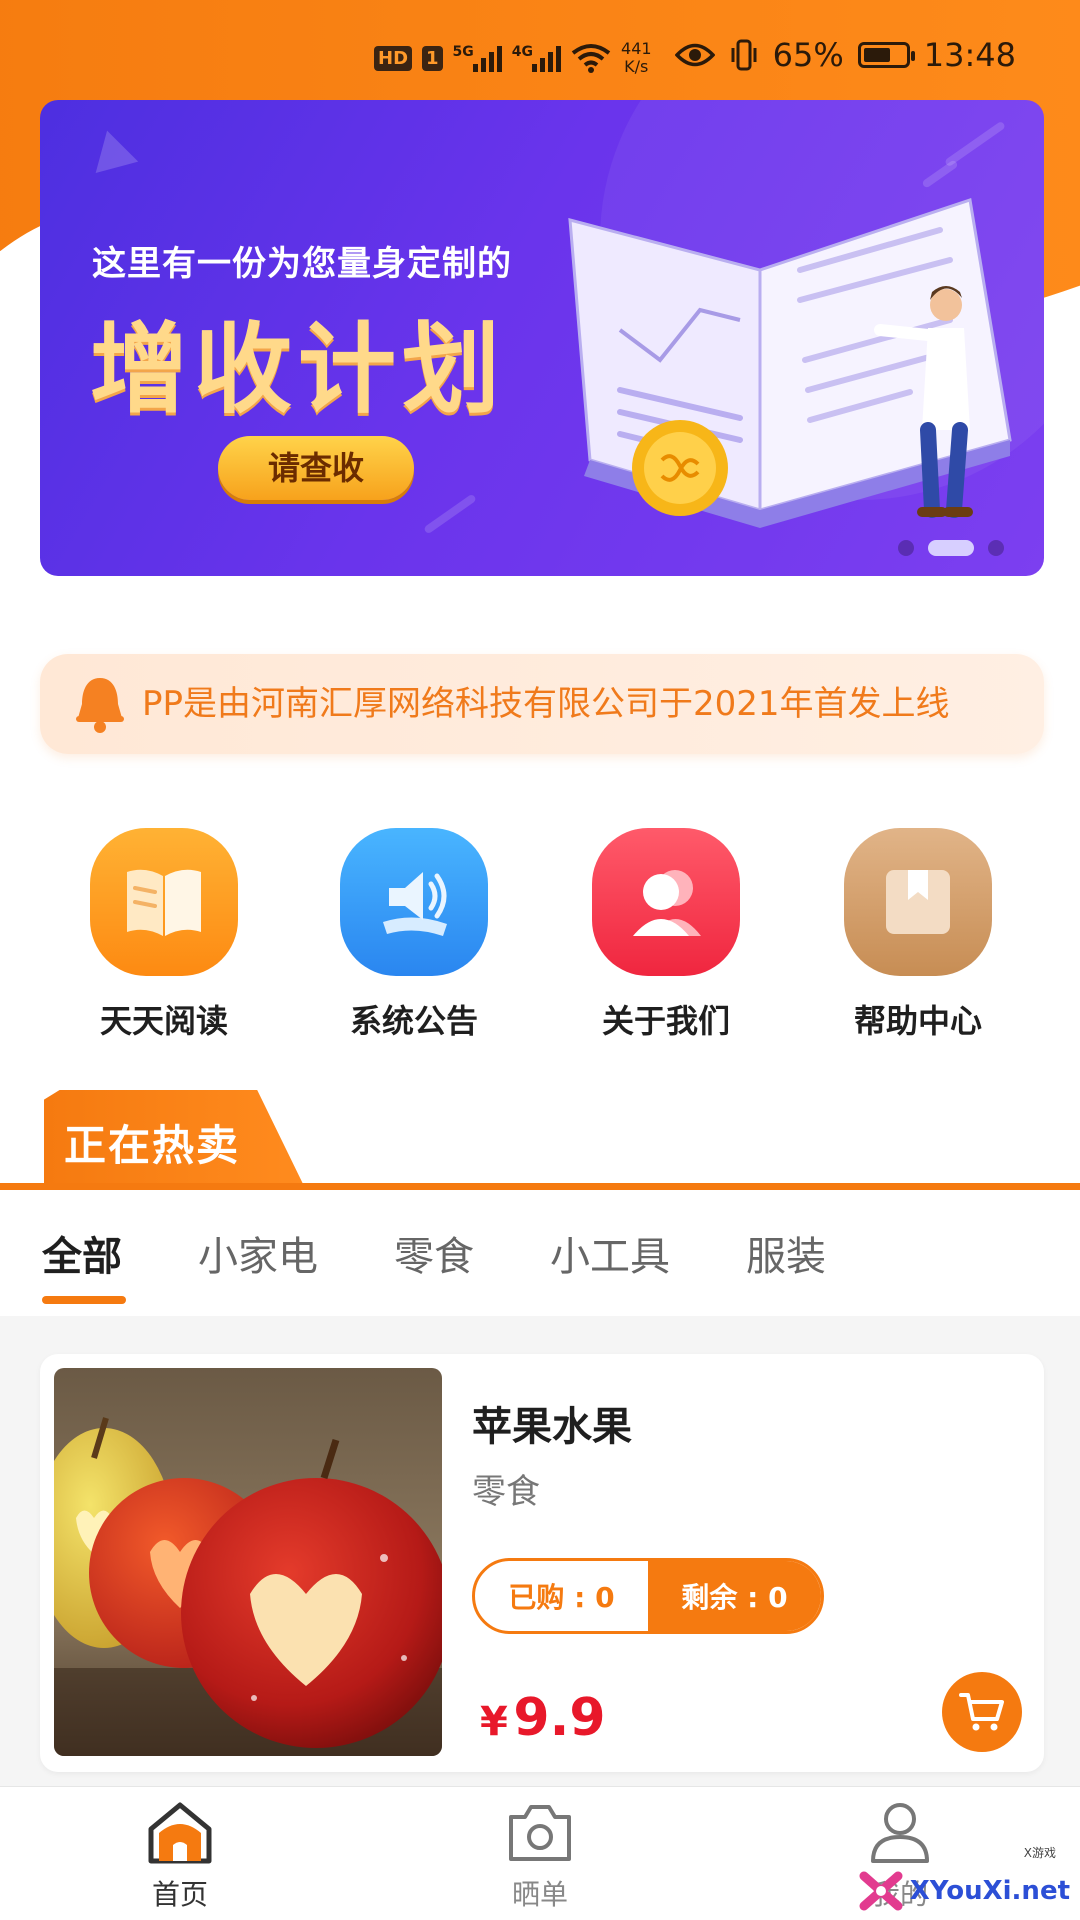  What do you see at coordinates (540, 938) in the screenshot?
I see `quick-menu: 天天阅读 系统公告 关于我们 帮助中心` at bounding box center [540, 938].